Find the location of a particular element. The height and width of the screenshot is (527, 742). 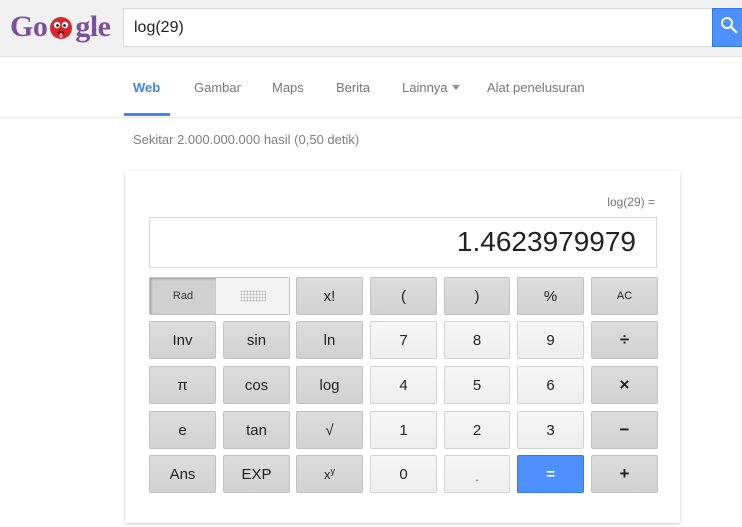

calculator-display: 1.4623979979 is located at coordinates (403, 242).